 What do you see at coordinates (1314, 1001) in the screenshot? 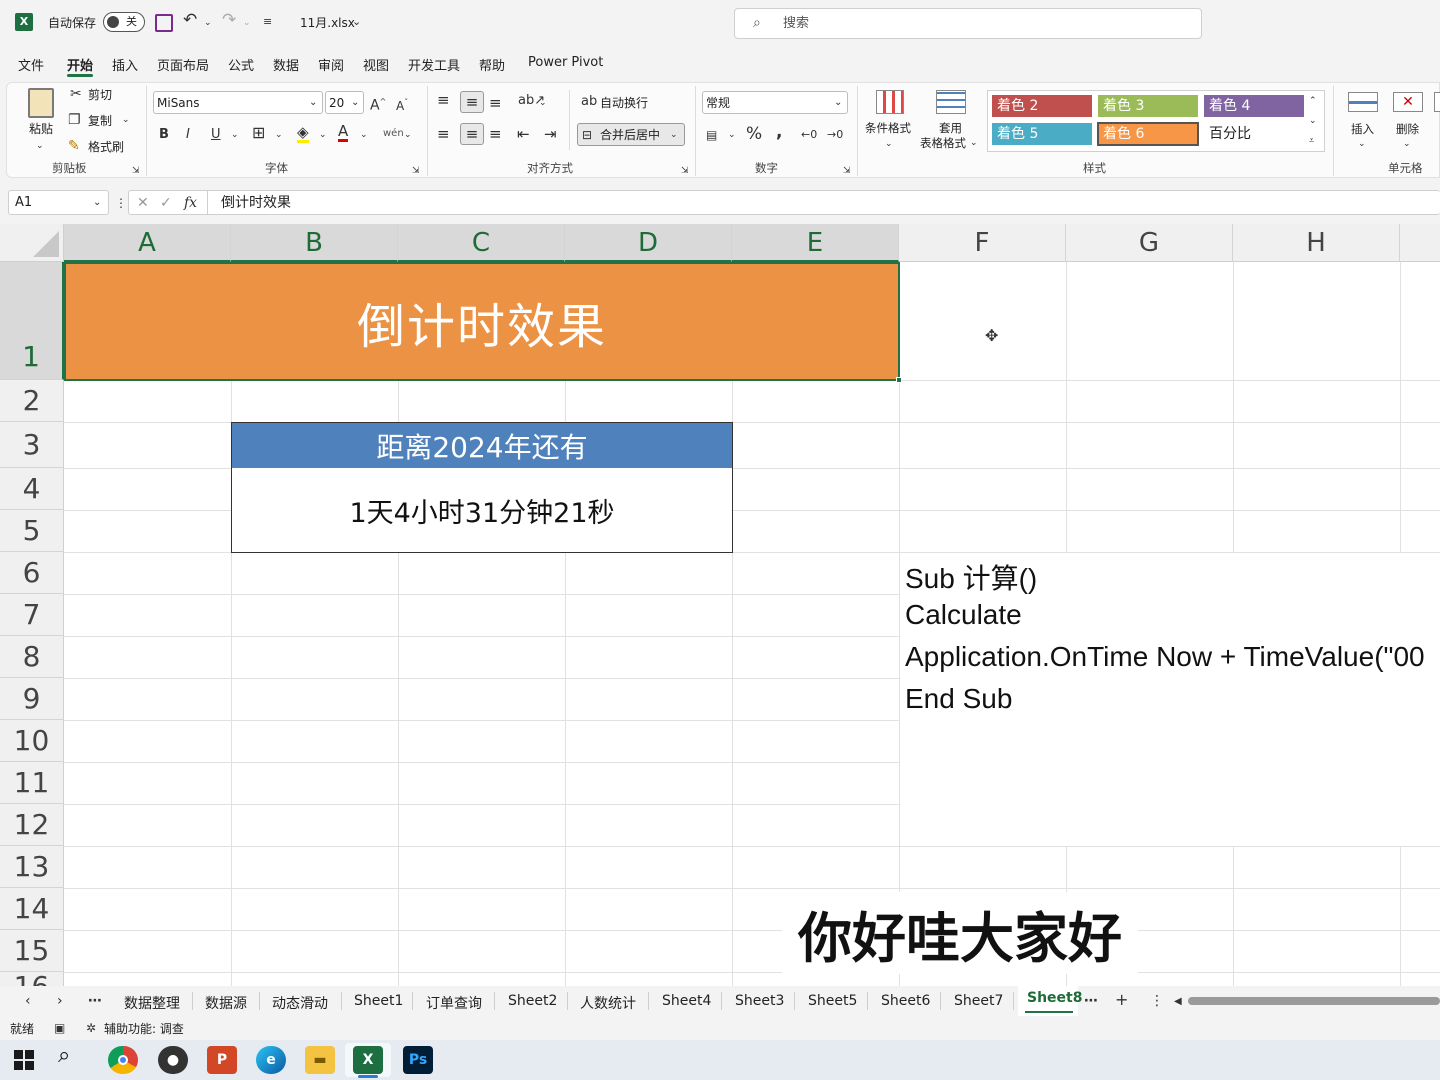
I see `horizontal-scrollbar` at bounding box center [1314, 1001].